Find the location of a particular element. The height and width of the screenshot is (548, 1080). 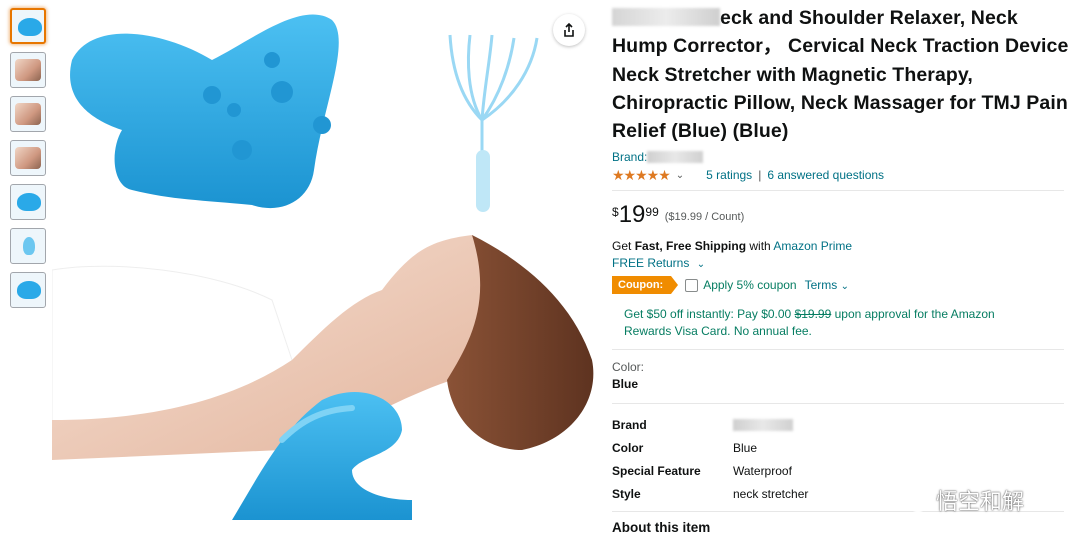

price-fraction: 99 is located at coordinates (652, 212).